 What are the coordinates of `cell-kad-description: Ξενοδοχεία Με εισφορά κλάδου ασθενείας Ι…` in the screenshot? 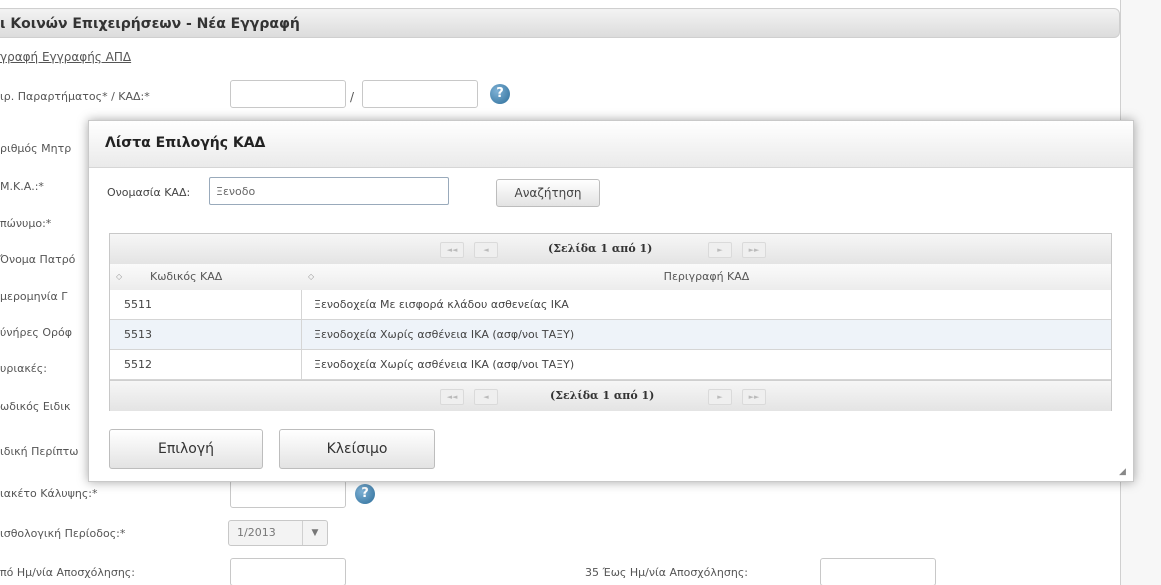 It's located at (441, 304).